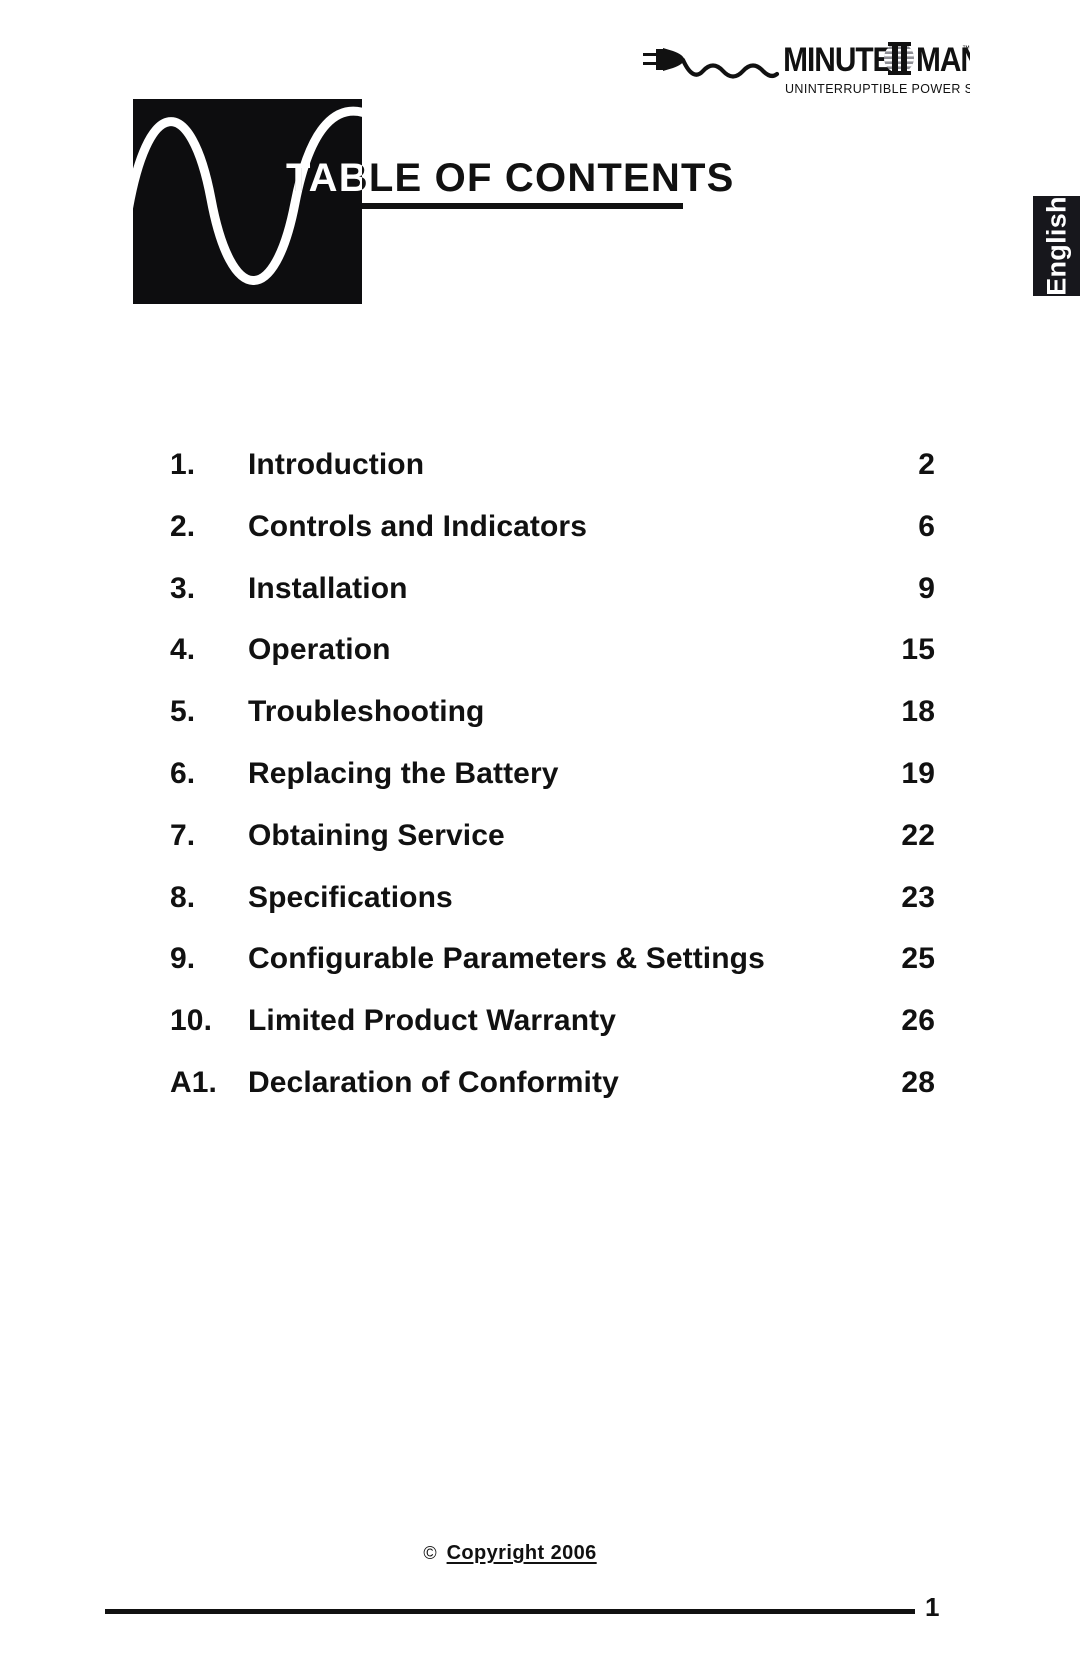  I want to click on toc-entry: 8. Specifications 23, so click(552, 912).